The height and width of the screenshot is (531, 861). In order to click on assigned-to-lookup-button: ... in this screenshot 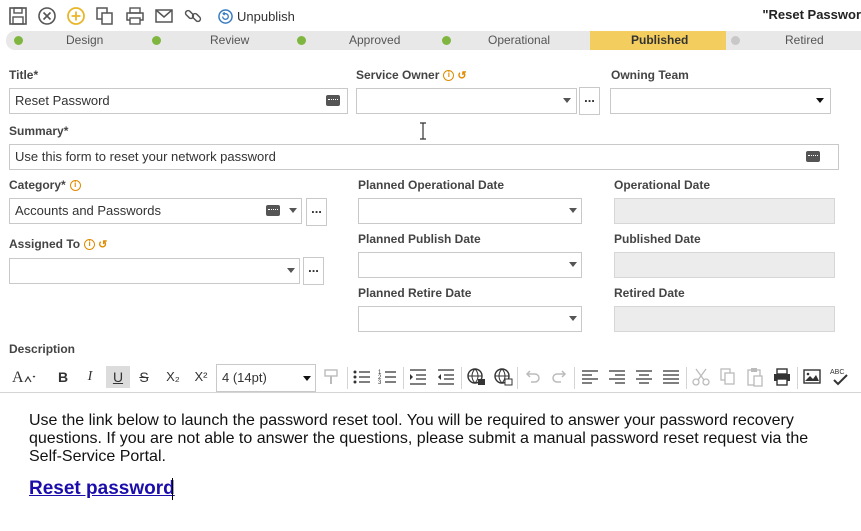, I will do `click(313, 271)`.